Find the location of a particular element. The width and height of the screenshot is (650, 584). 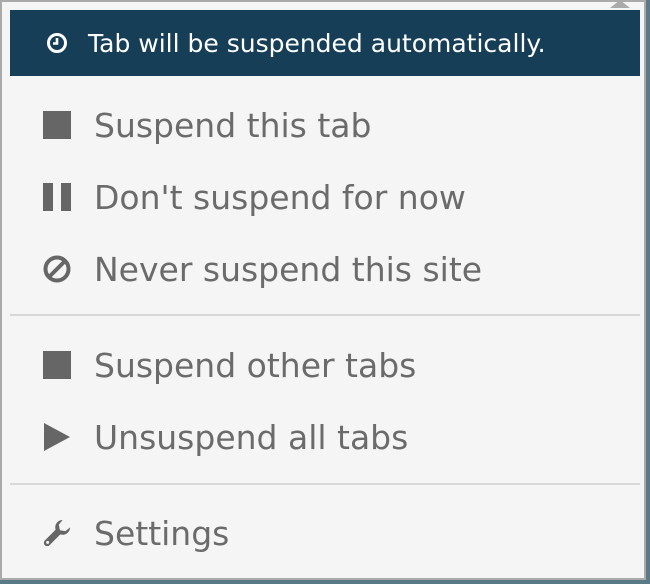

popup-notch is located at coordinates (620, 4).